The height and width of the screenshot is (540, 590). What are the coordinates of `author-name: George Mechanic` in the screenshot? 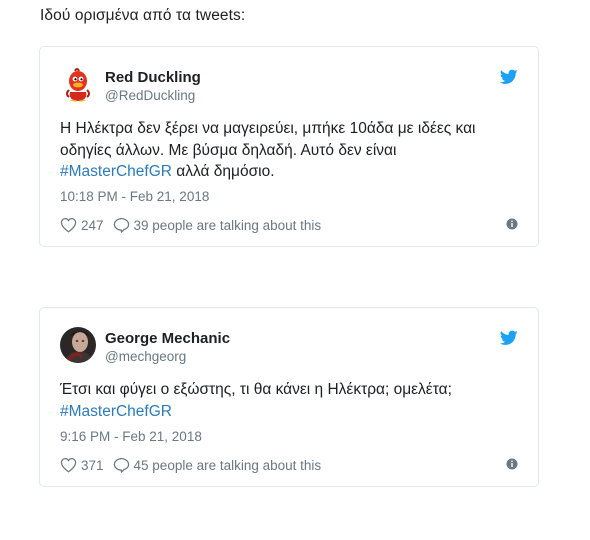 It's located at (167, 338).